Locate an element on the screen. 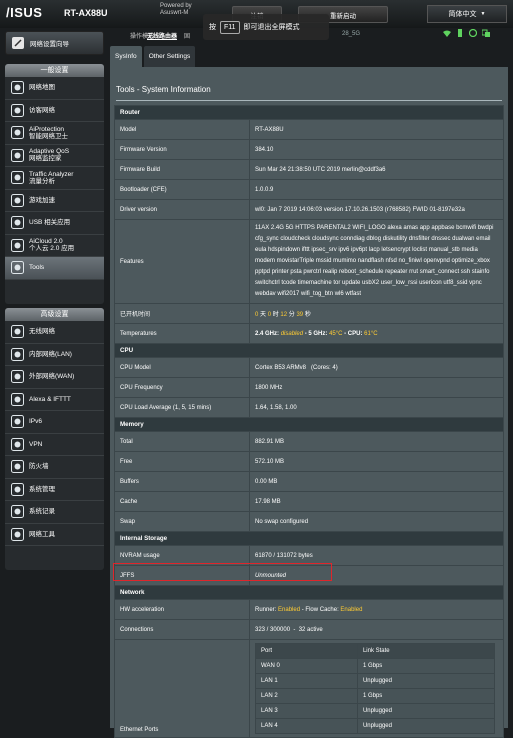 This screenshot has width=513, height=738. router-model-title: RT-AX88U is located at coordinates (86, 13).